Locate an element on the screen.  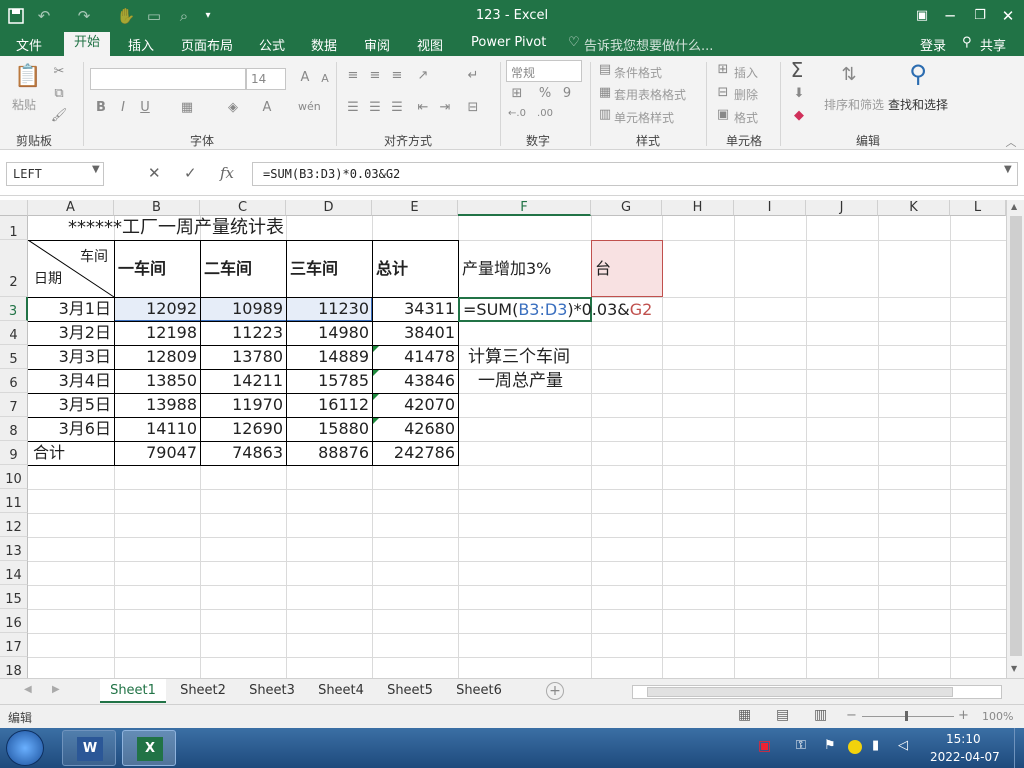
value-cell: 14110 is located at coordinates (157, 429).